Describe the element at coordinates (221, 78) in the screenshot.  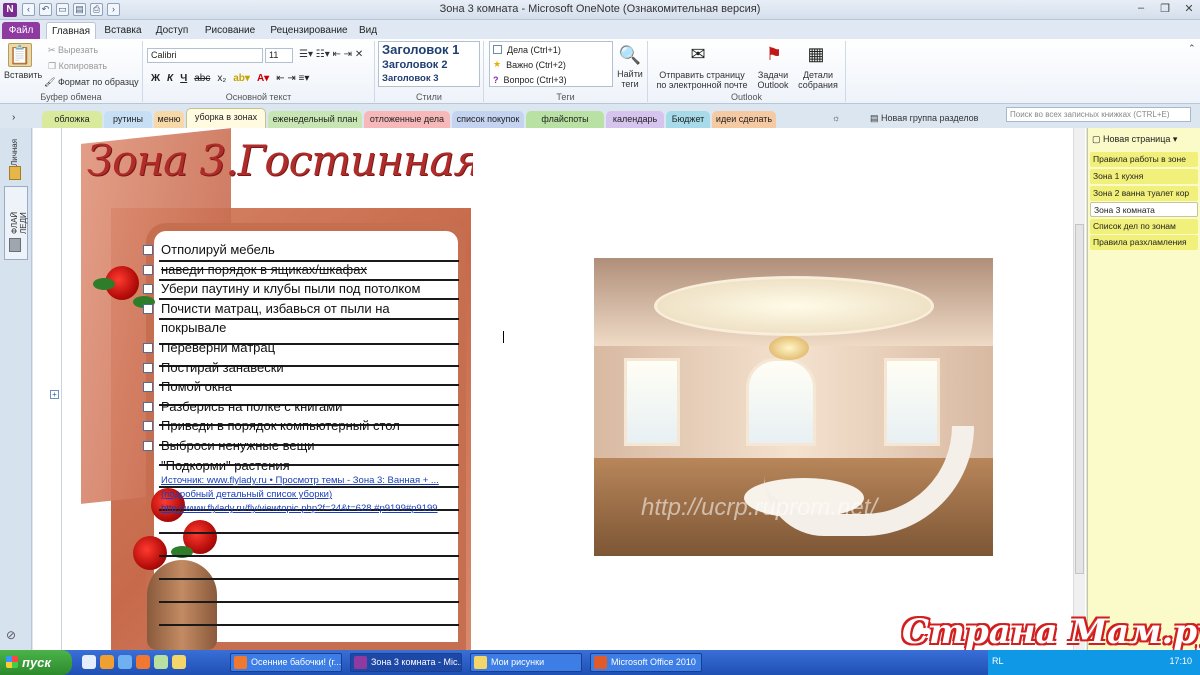
I see `subscript-button: x₂` at that location.